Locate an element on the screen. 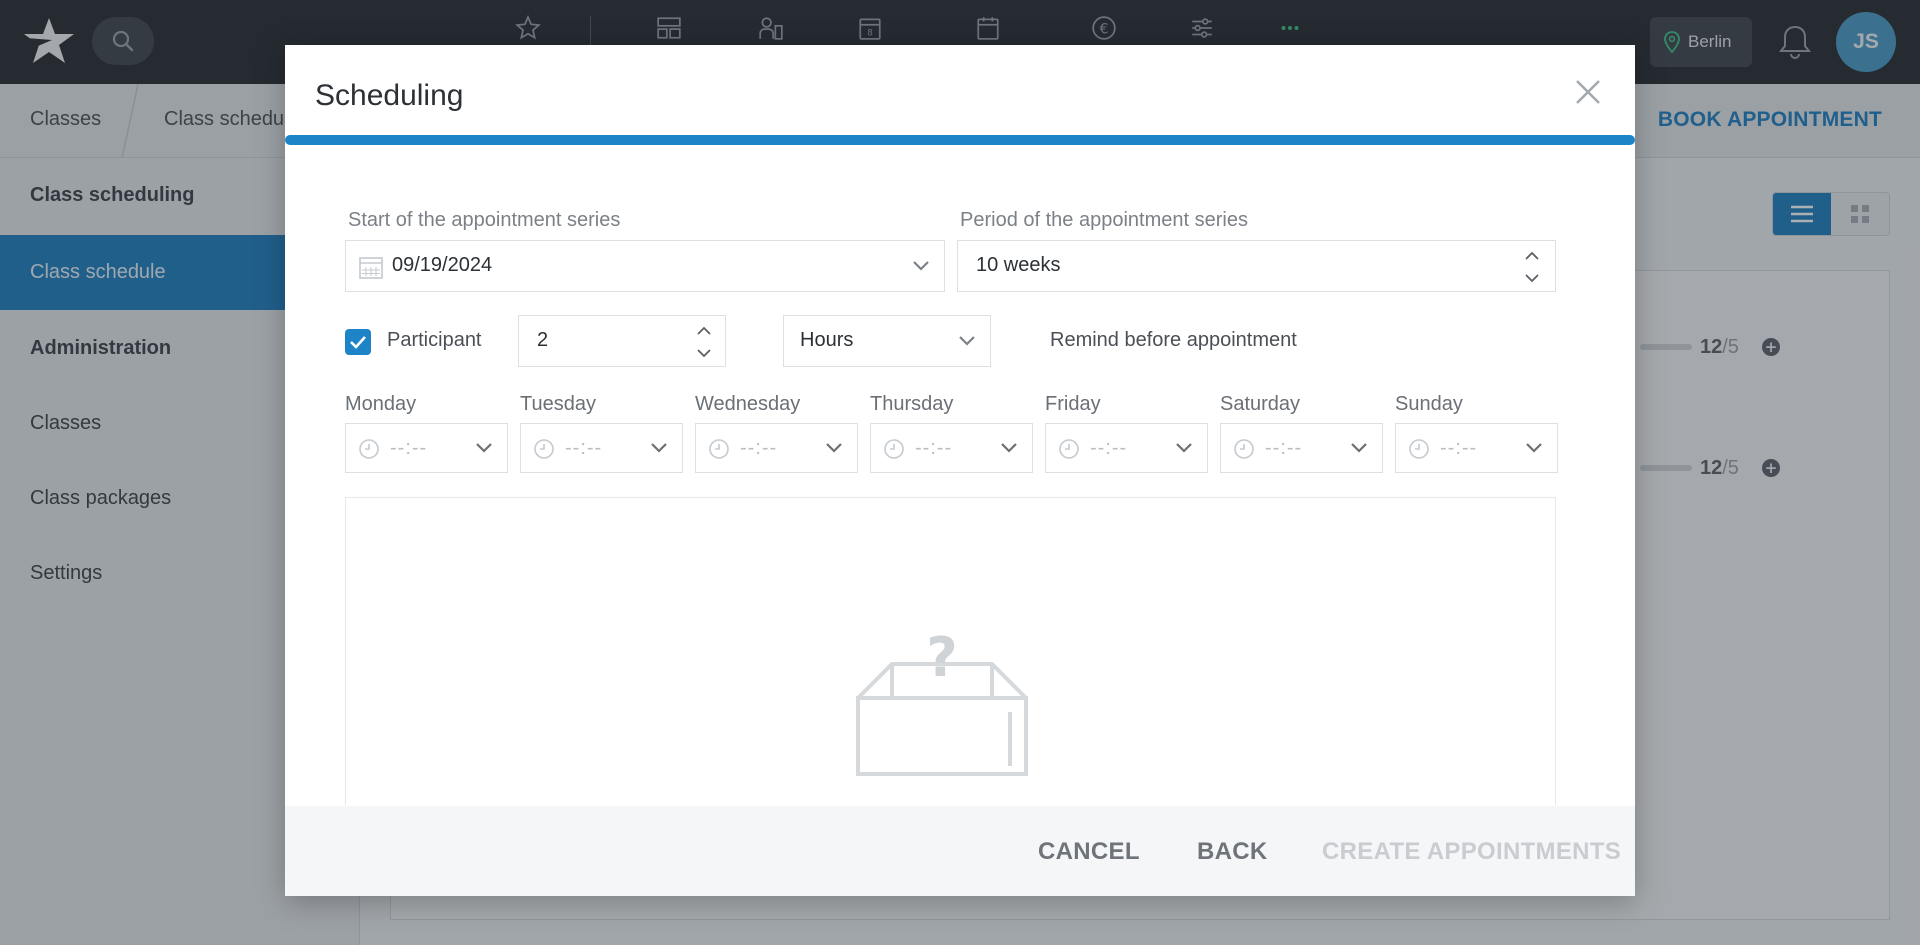 The width and height of the screenshot is (1920, 945). time-select-thursday: --:-- is located at coordinates (951, 448).